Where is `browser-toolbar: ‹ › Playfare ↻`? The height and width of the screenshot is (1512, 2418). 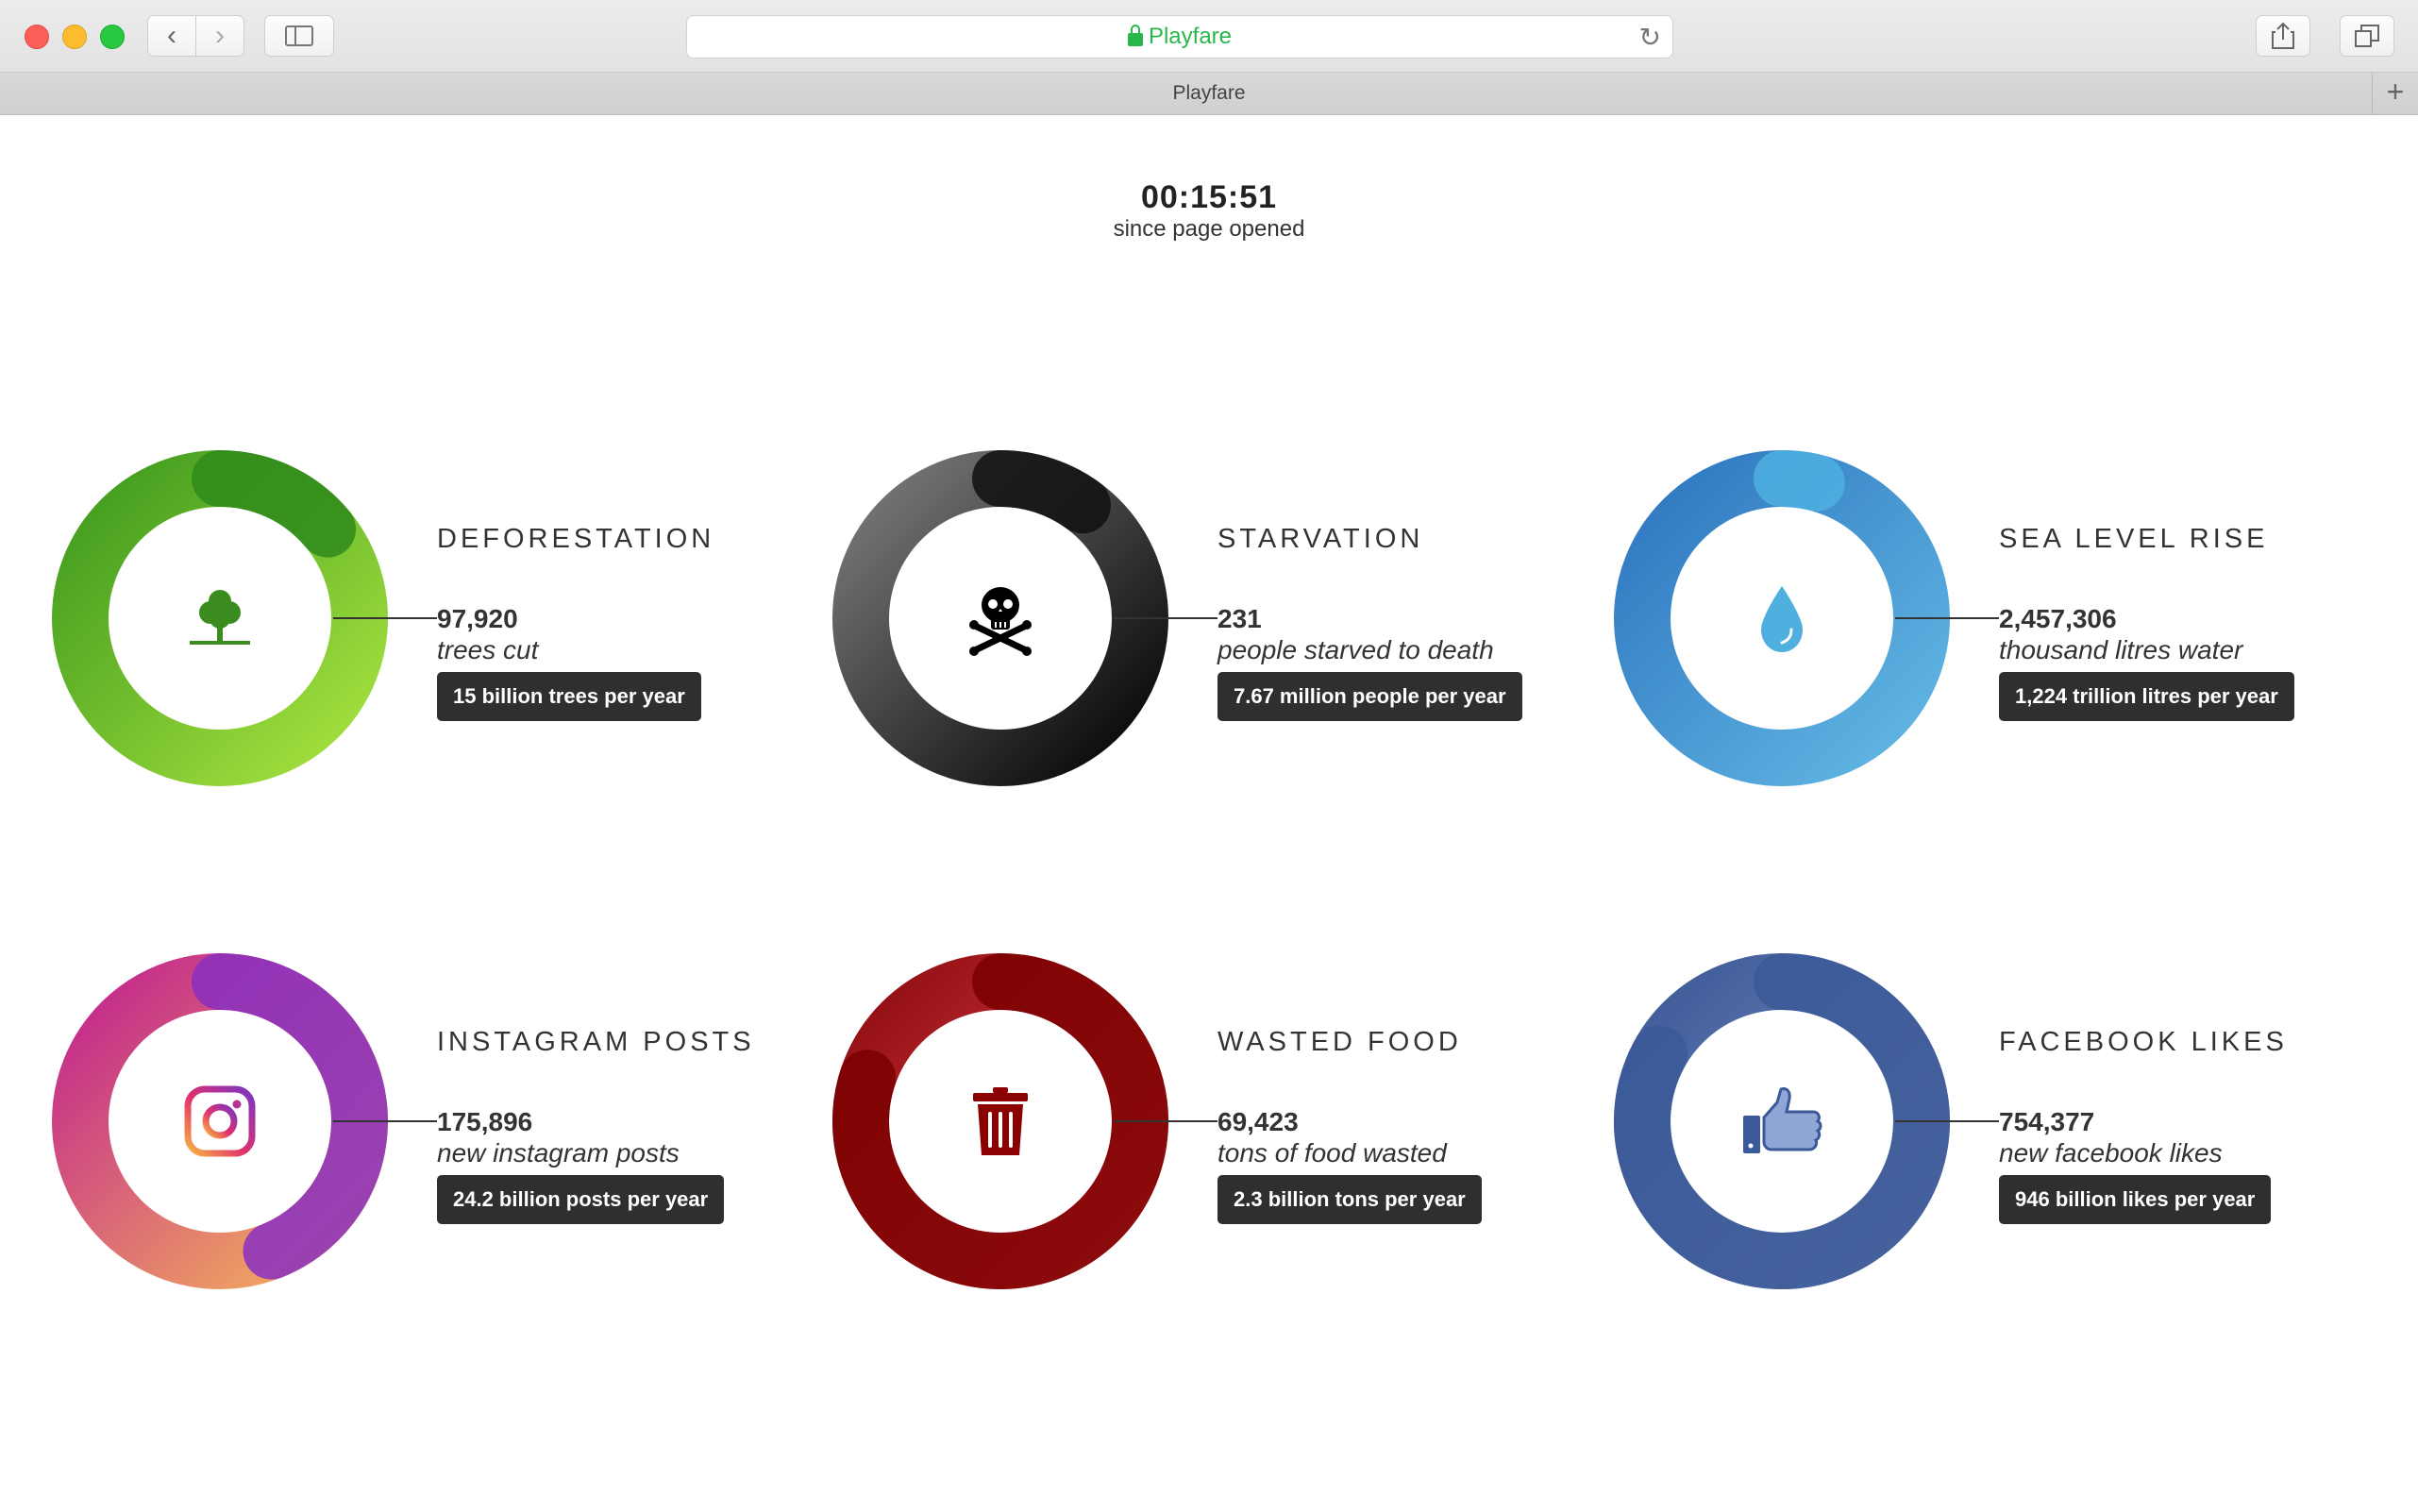 browser-toolbar: ‹ › Playfare ↻ is located at coordinates (1209, 36).